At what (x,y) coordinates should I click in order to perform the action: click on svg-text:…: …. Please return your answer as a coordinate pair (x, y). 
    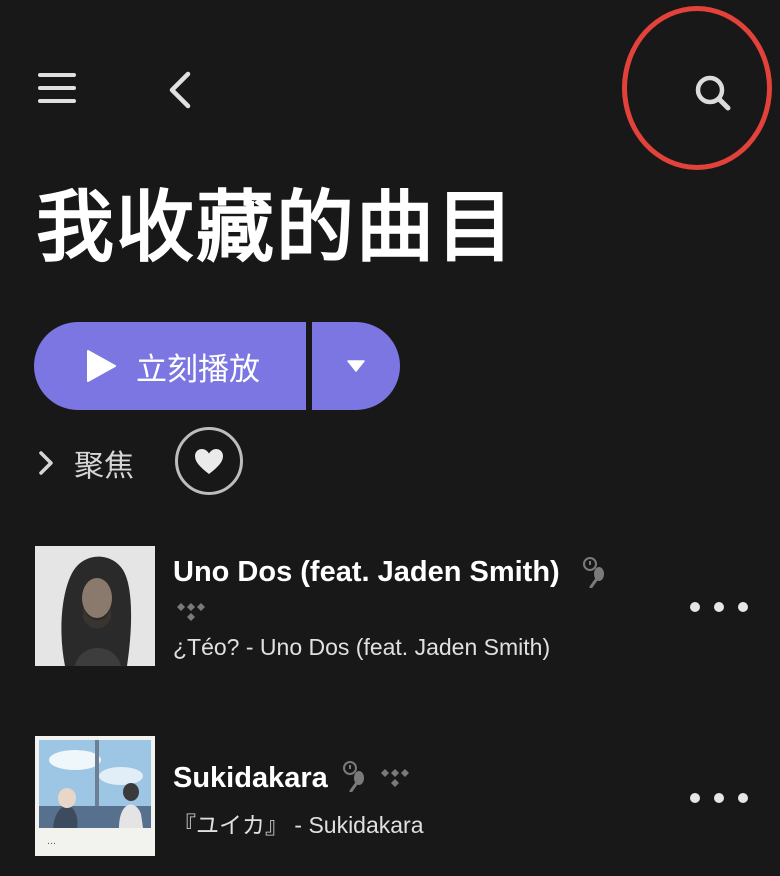
    Looking at the image, I should click on (51, 842).